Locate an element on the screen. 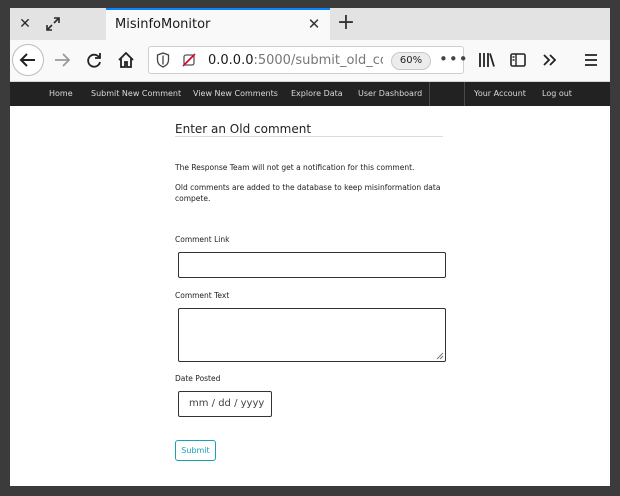 The height and width of the screenshot is (496, 620). nav-your-account: Your Account is located at coordinates (500, 94).